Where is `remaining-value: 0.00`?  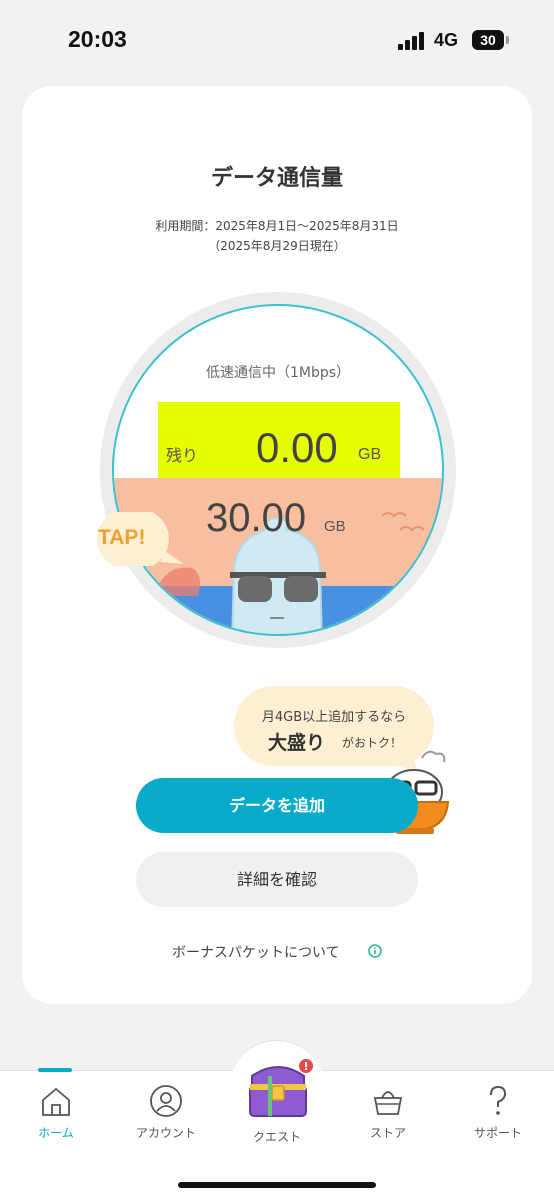
remaining-value: 0.00 is located at coordinates (297, 447).